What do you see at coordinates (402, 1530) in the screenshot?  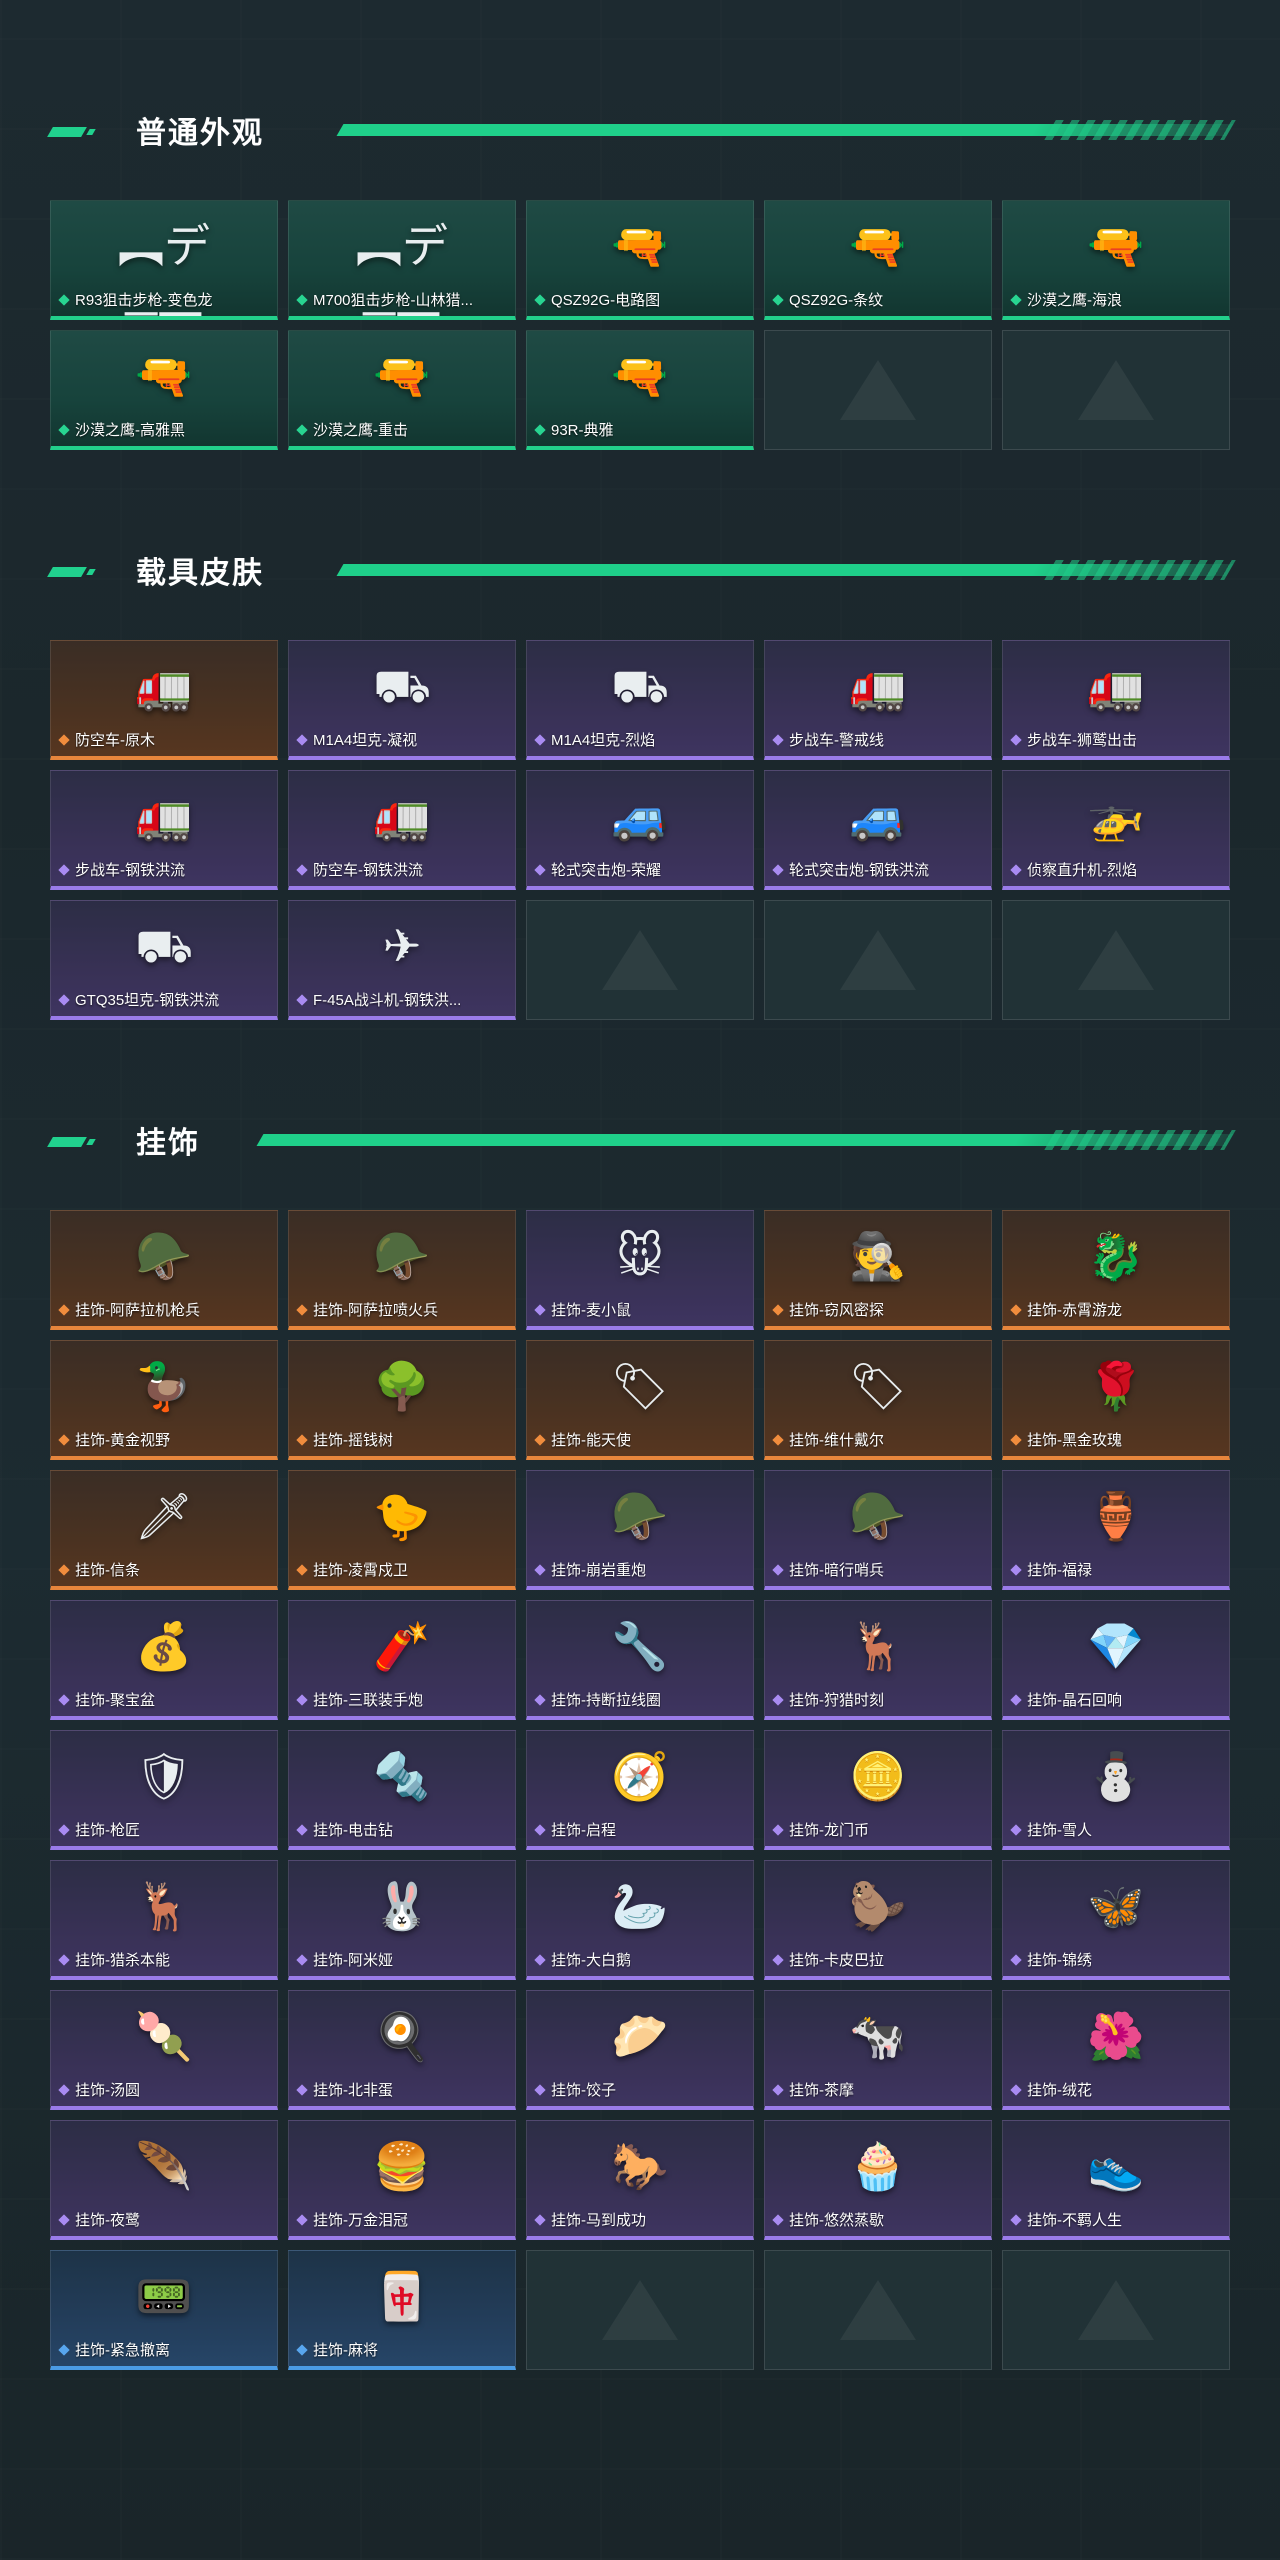 I see `item-card: 🐤 挂饰-凌霄戍卫` at bounding box center [402, 1530].